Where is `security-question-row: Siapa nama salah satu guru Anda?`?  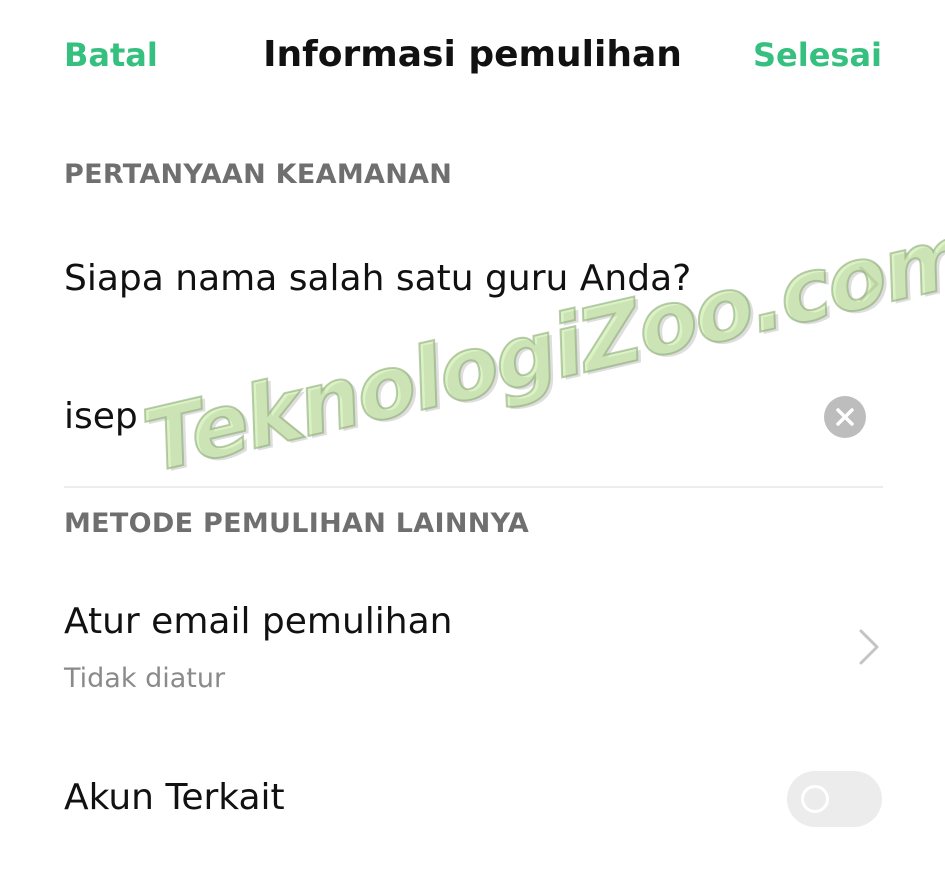
security-question-row: Siapa nama salah satu guru Anda? is located at coordinates (472, 285).